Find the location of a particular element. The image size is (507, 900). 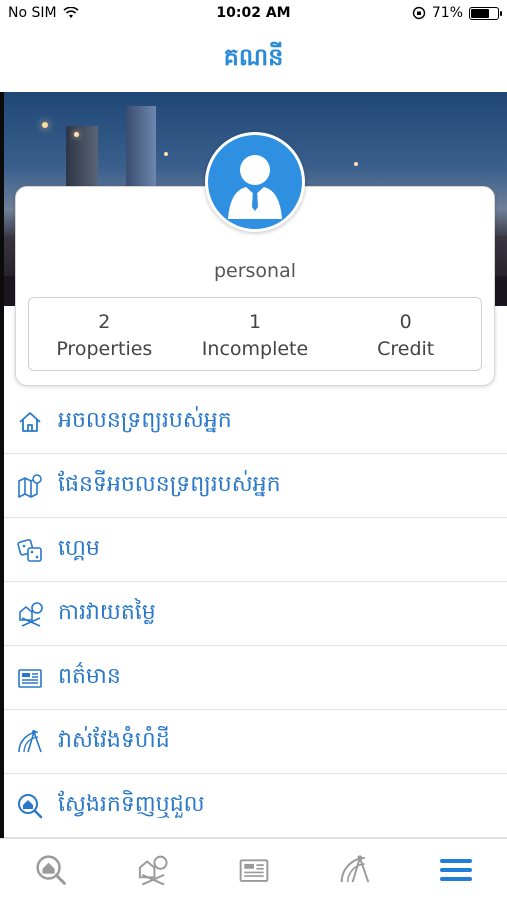

app-header: គណនី is located at coordinates (253, 59).